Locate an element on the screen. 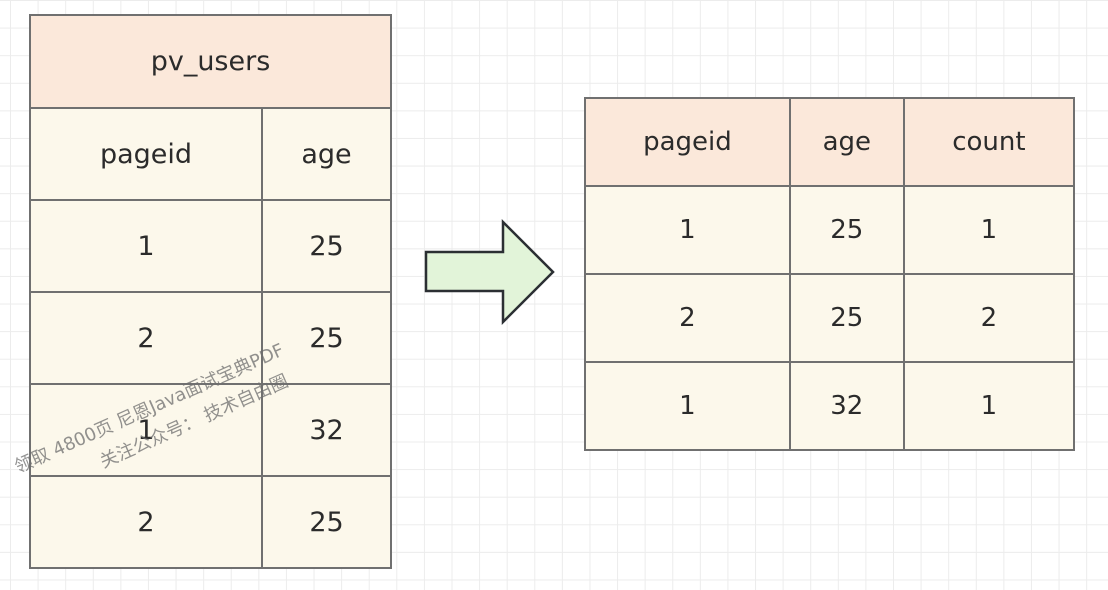 This screenshot has width=1108, height=590. table-row: 2 25 2 is located at coordinates (830, 318).